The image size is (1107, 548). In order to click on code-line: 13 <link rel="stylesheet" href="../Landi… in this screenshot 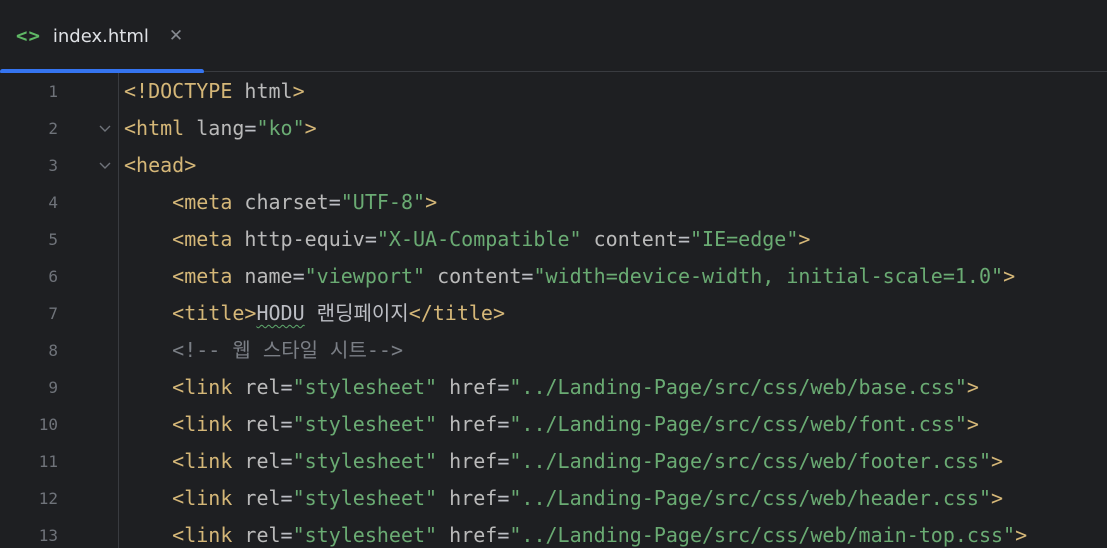, I will do `click(553, 532)`.